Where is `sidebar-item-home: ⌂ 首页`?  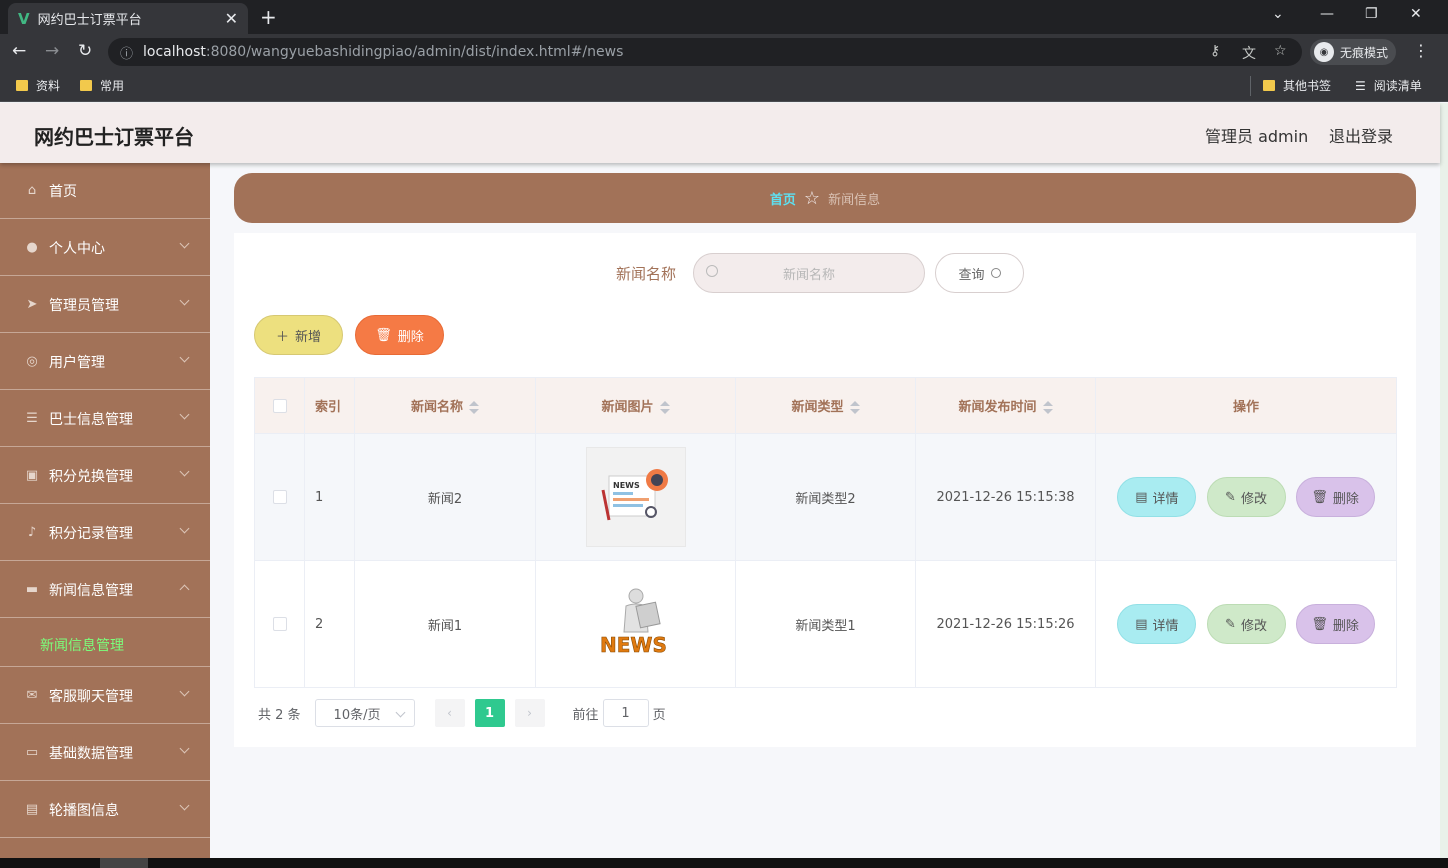 sidebar-item-home: ⌂ 首页 is located at coordinates (105, 191).